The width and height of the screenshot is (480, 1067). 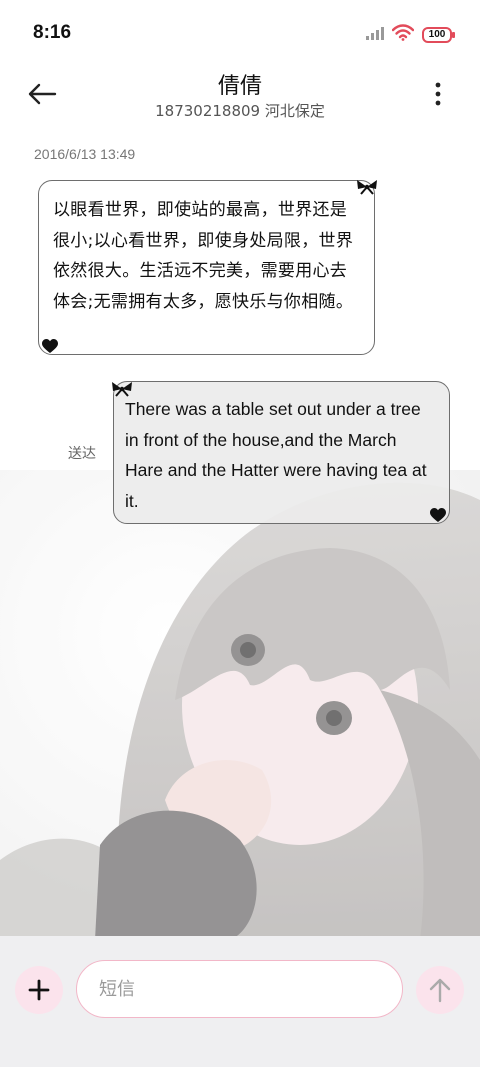 I want to click on more-vertical-icon, so click(x=438, y=94).